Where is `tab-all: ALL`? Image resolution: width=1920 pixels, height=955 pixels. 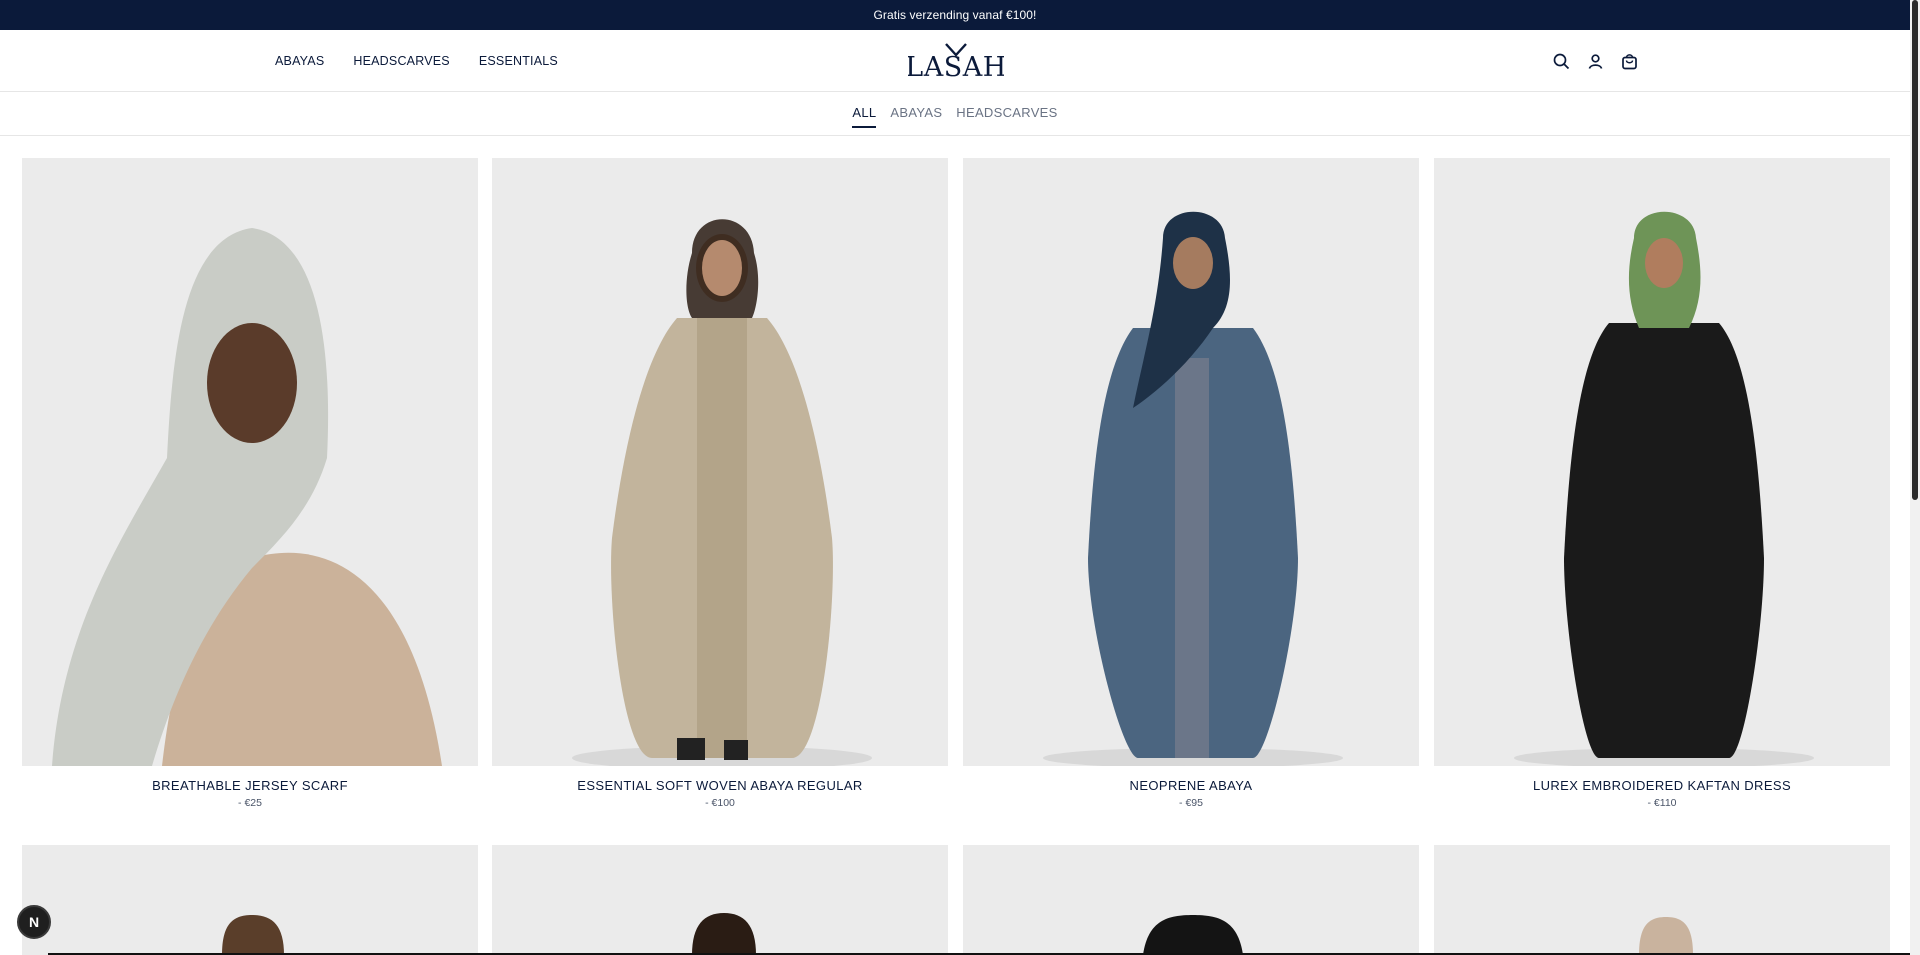 tab-all: ALL is located at coordinates (864, 116).